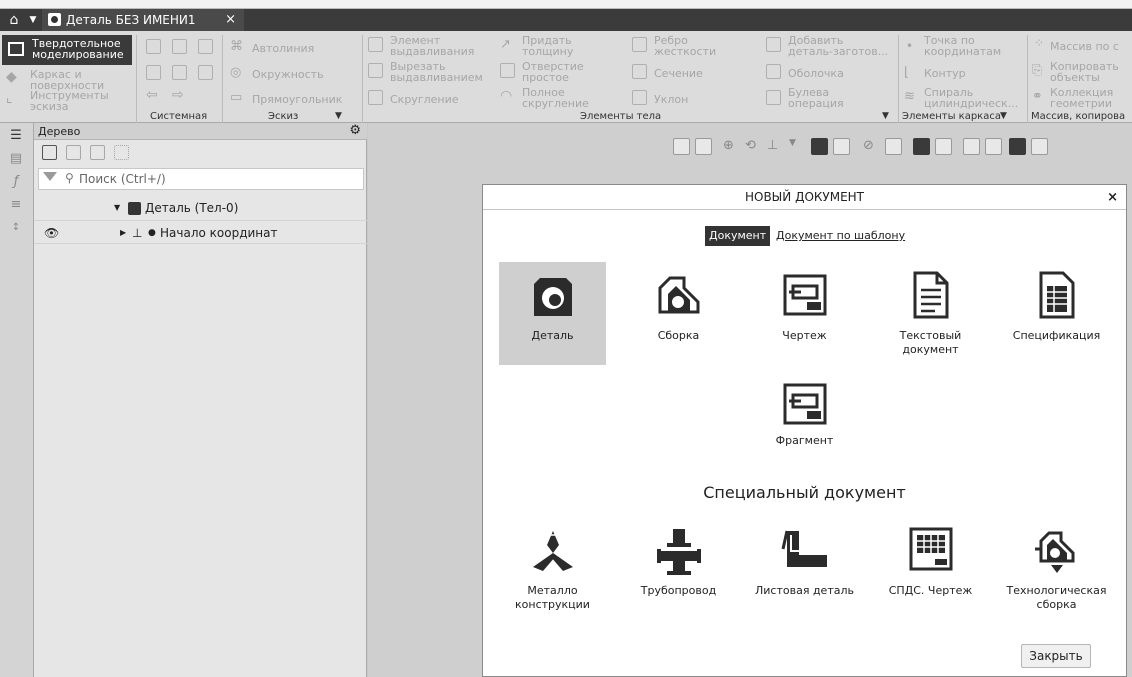  Describe the element at coordinates (678, 313) in the screenshot. I see `doc-tile-assembly: Сборка` at that location.